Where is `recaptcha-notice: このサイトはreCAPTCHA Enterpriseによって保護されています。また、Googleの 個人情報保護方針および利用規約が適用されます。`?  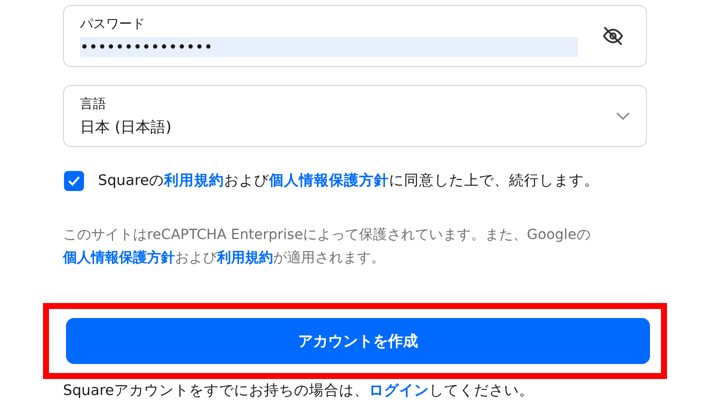
recaptcha-notice: このサイトはreCAPTCHA Enterpriseによって保護されています。また、Googleの 個人情報保護方針および利用規約が適用されます。 is located at coordinates (327, 247).